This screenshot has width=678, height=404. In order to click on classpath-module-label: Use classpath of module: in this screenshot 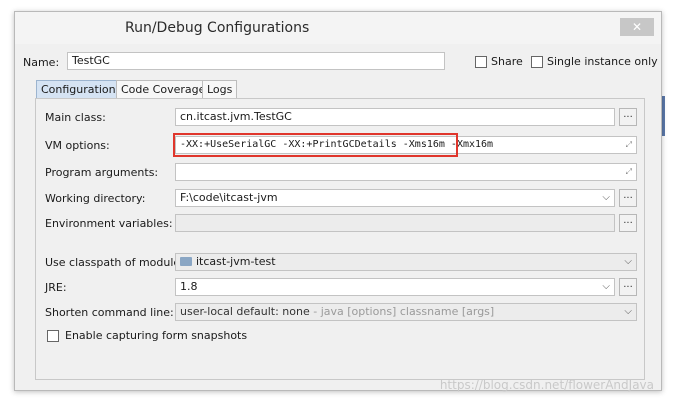, I will do `click(114, 262)`.